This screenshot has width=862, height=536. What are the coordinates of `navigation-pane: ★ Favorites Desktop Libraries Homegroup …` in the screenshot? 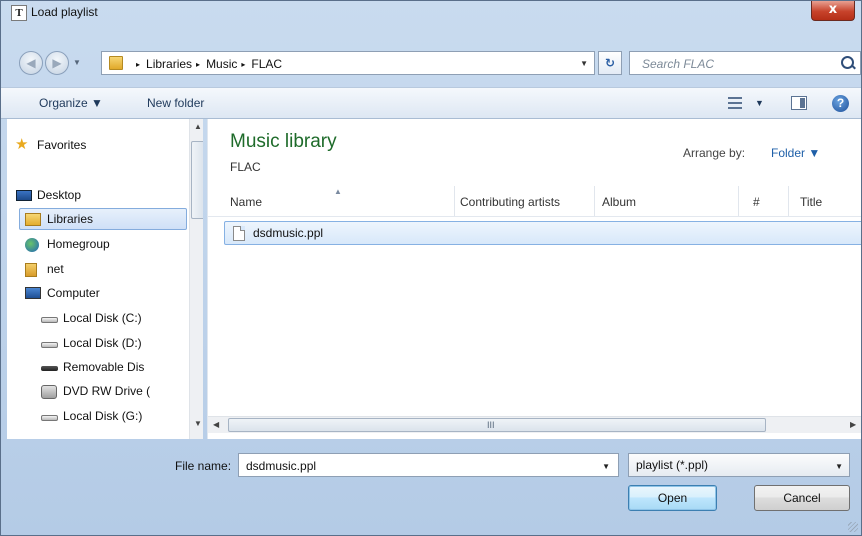 It's located at (105, 279).